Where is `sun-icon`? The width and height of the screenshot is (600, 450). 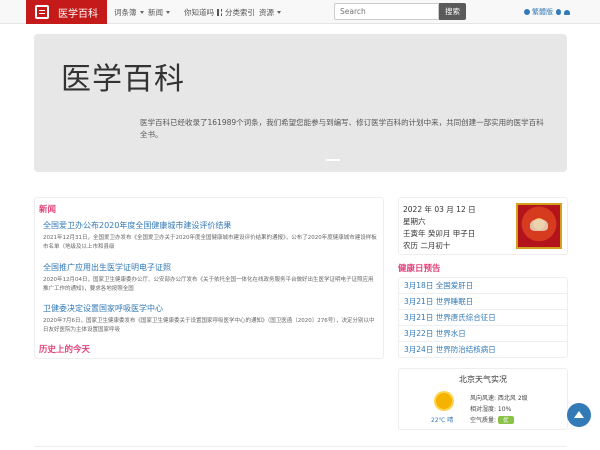 sun-icon is located at coordinates (444, 401).